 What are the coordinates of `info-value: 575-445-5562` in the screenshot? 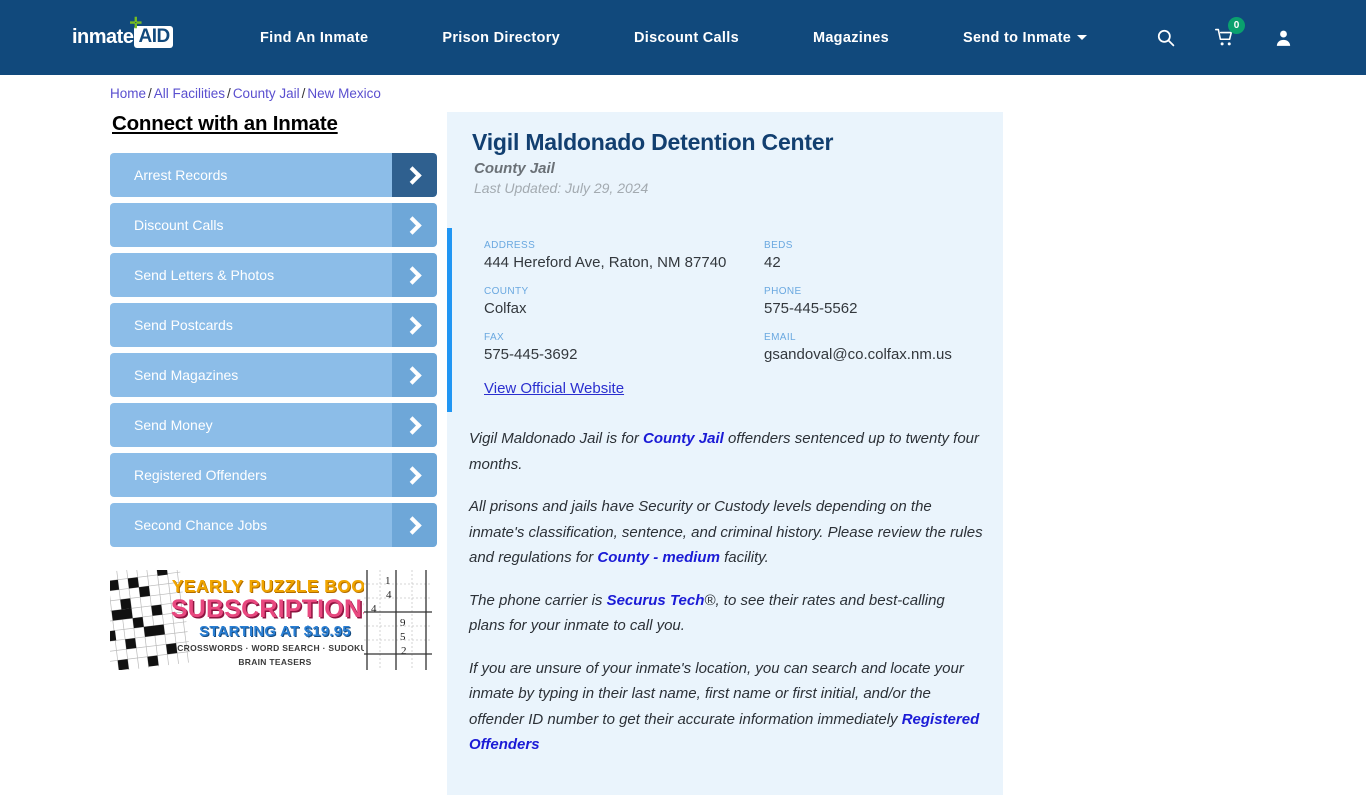 It's located at (811, 308).